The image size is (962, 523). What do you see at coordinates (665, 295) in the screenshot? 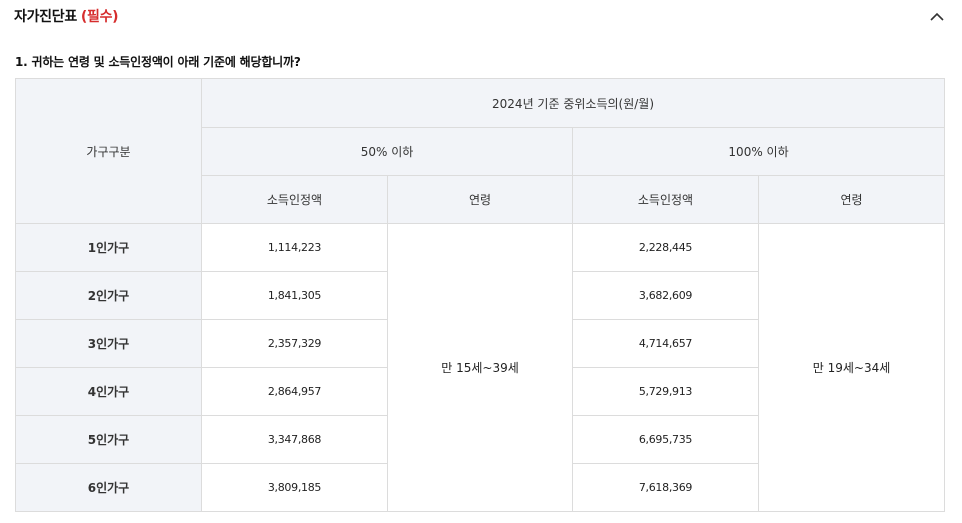
I see `income-100-cell: 3,682,609` at bounding box center [665, 295].